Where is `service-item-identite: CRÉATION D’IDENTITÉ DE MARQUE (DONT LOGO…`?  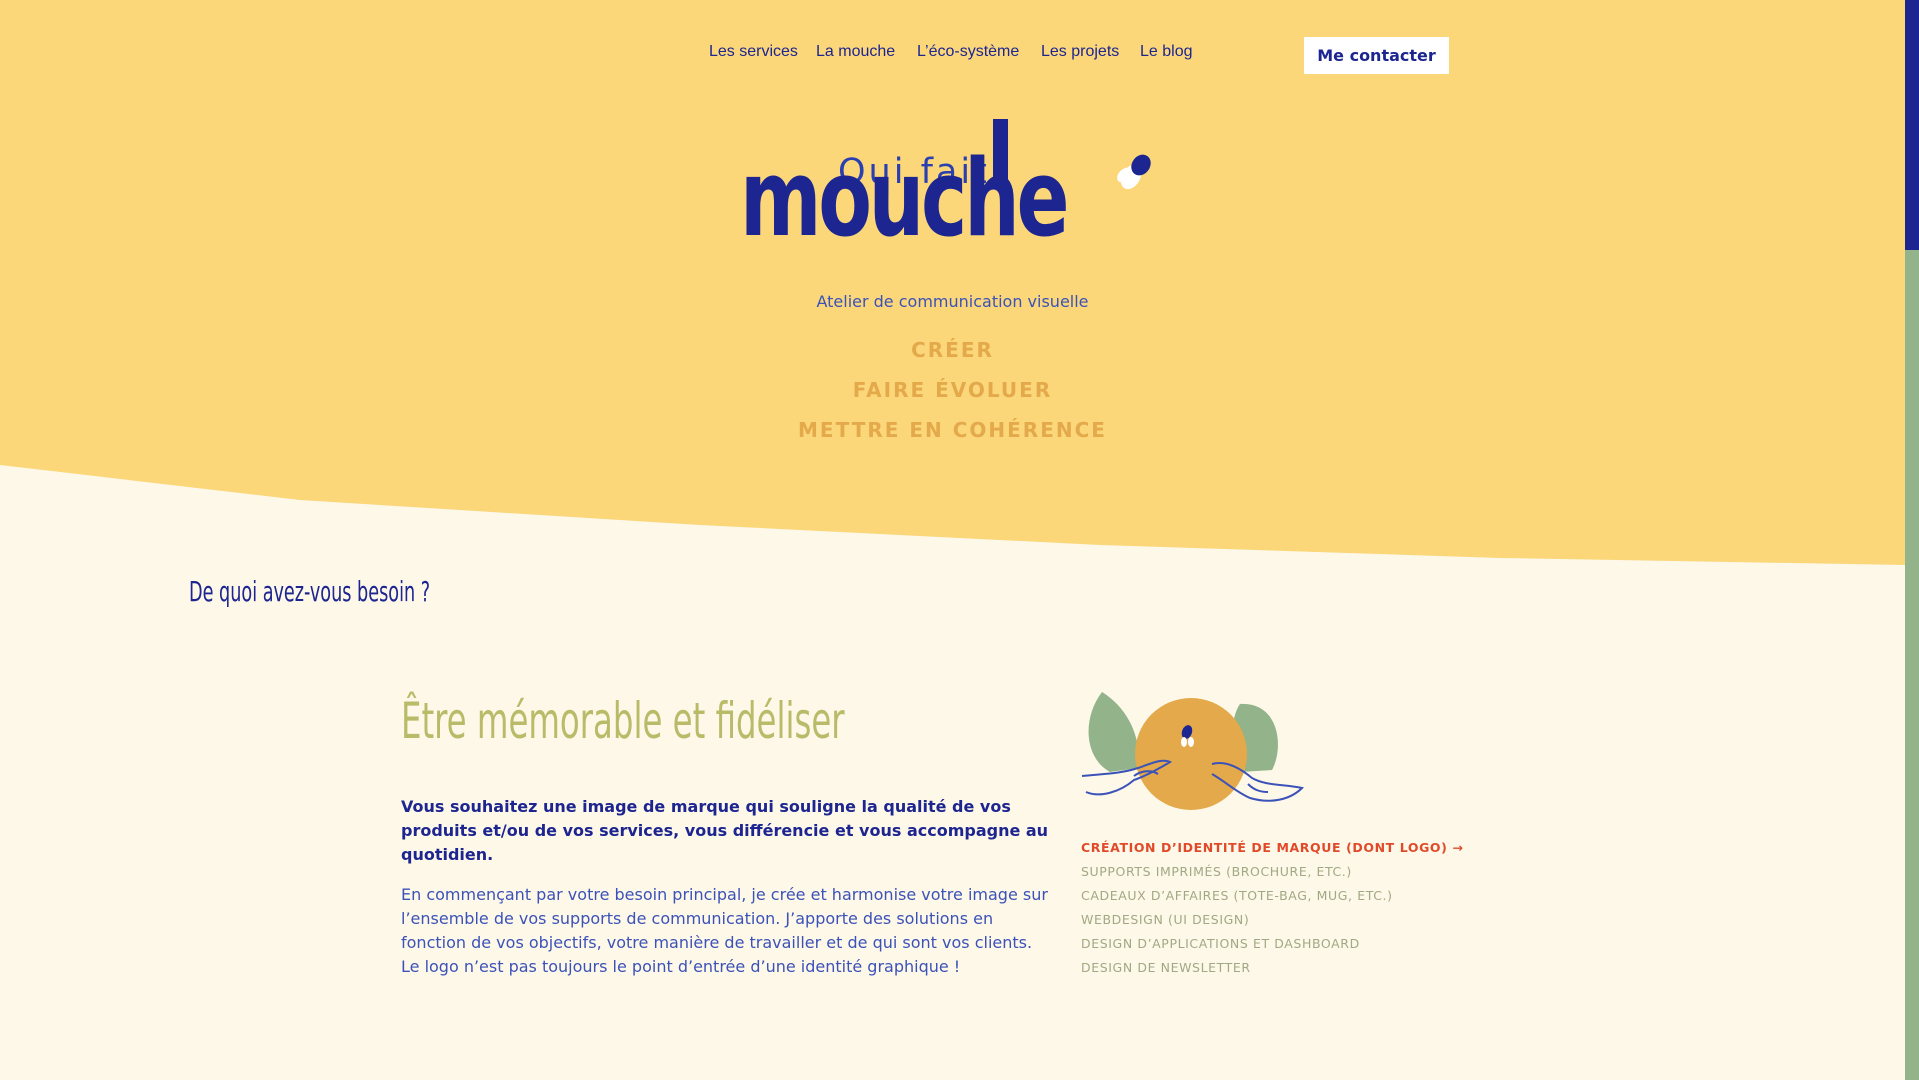
service-item-identite: CRÉATION D’IDENTITÉ DE MARQUE (DONT LOGO… is located at coordinates (1272, 848).